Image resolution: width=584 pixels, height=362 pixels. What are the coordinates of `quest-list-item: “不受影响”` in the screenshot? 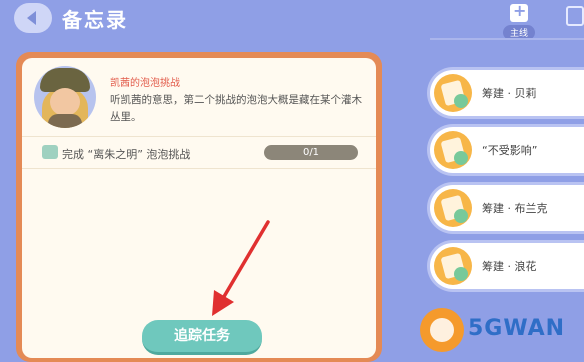 It's located at (507, 150).